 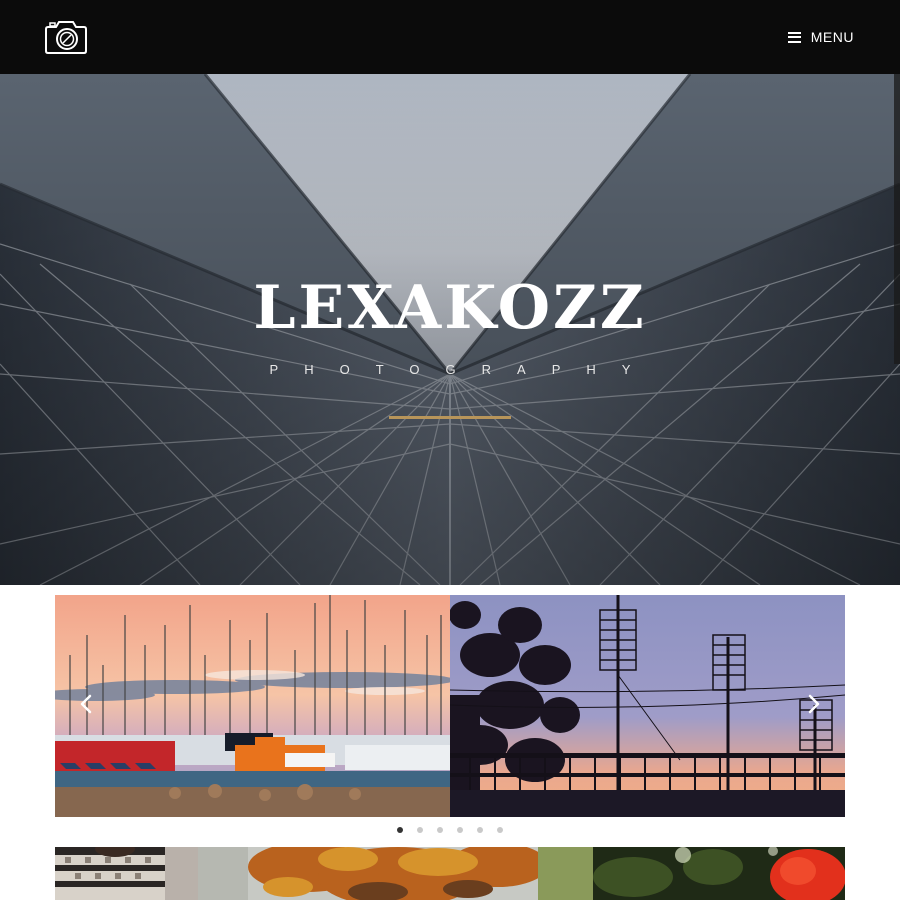 I want to click on carousel-pagination, so click(x=450, y=832).